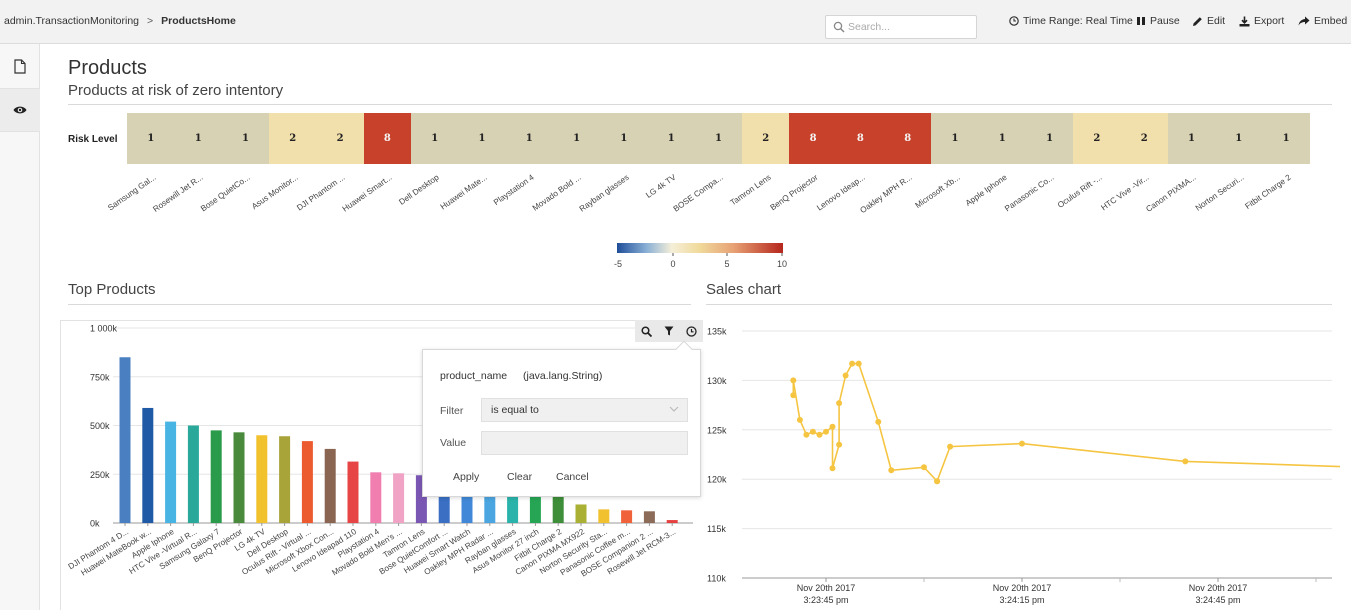  What do you see at coordinates (93, 139) in the screenshot?
I see `heatmap-row-label: Risk Level` at bounding box center [93, 139].